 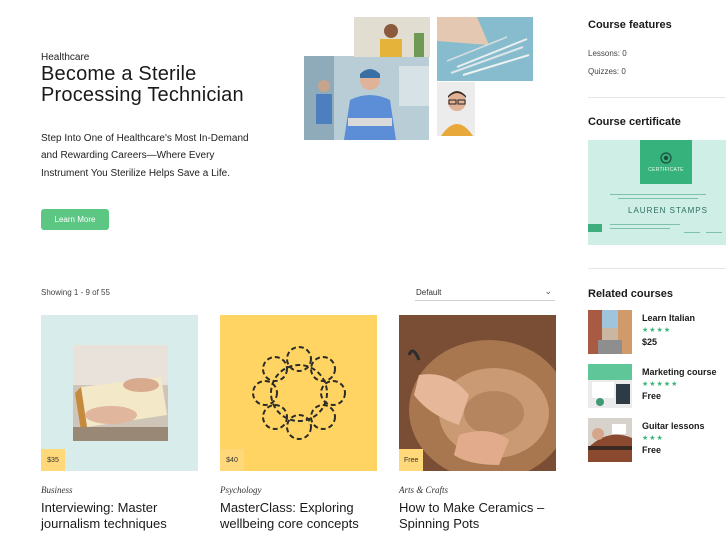 I want to click on certificate-recipient: LAUREN STAMPS, so click(x=668, y=210).